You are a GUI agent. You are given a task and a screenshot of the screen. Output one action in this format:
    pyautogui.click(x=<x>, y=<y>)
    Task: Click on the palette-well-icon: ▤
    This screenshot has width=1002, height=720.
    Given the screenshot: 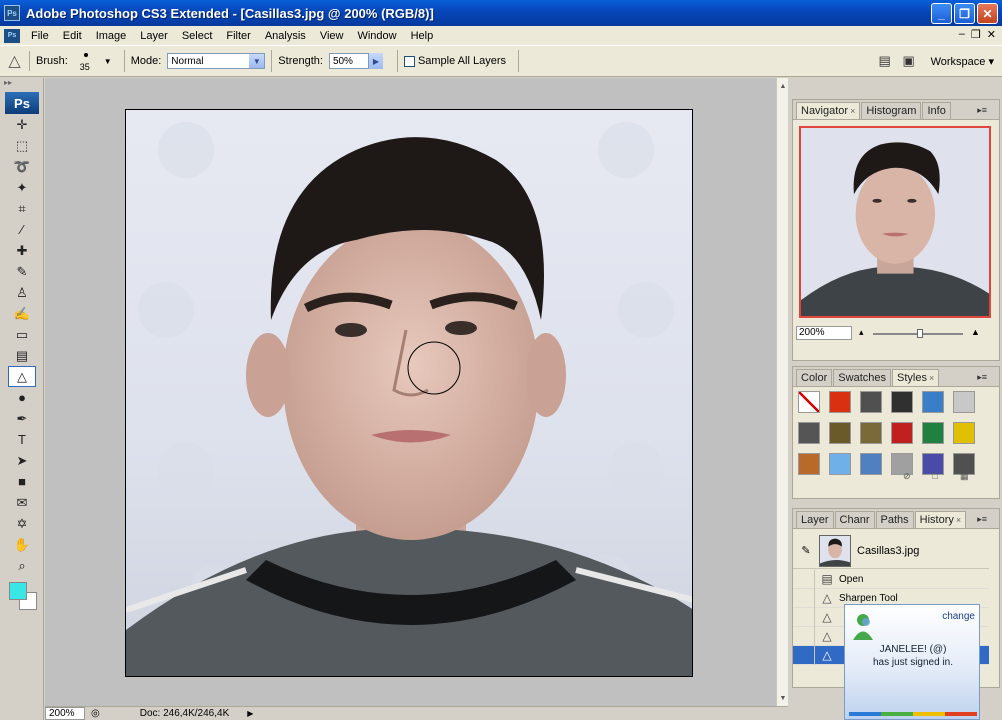 What is the action you would take?
    pyautogui.click(x=885, y=61)
    